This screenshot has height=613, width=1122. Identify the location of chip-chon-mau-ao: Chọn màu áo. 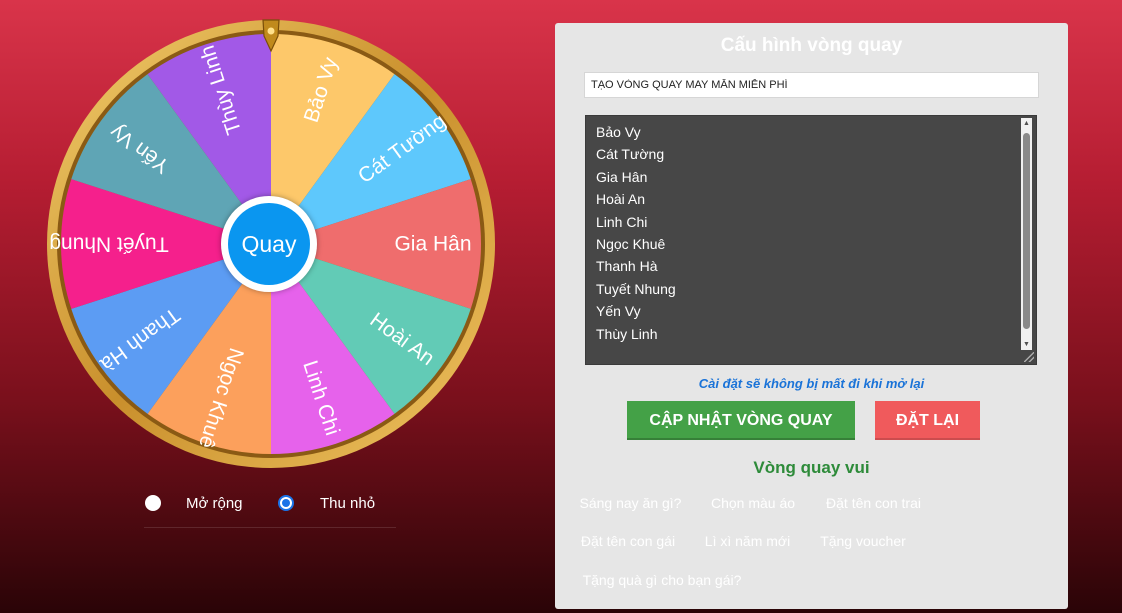
(753, 503).